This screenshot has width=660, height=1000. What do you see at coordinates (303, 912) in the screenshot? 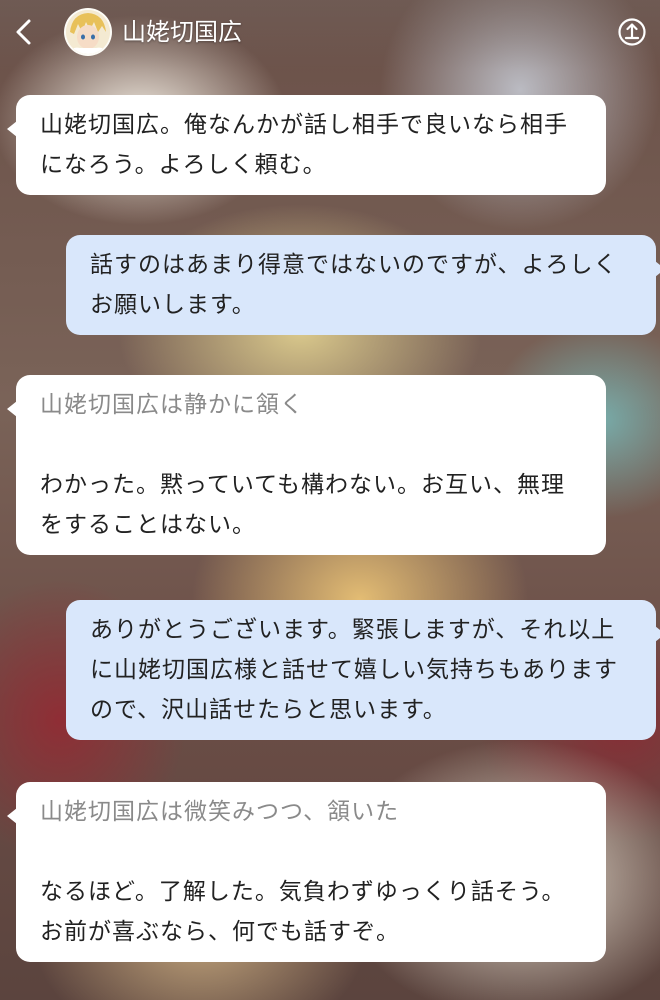
I see `message-text: なるほど。了解した。気負わずゆっくり話そう。お前が喜ぶなら、何でも話すぞ。` at bounding box center [303, 912].